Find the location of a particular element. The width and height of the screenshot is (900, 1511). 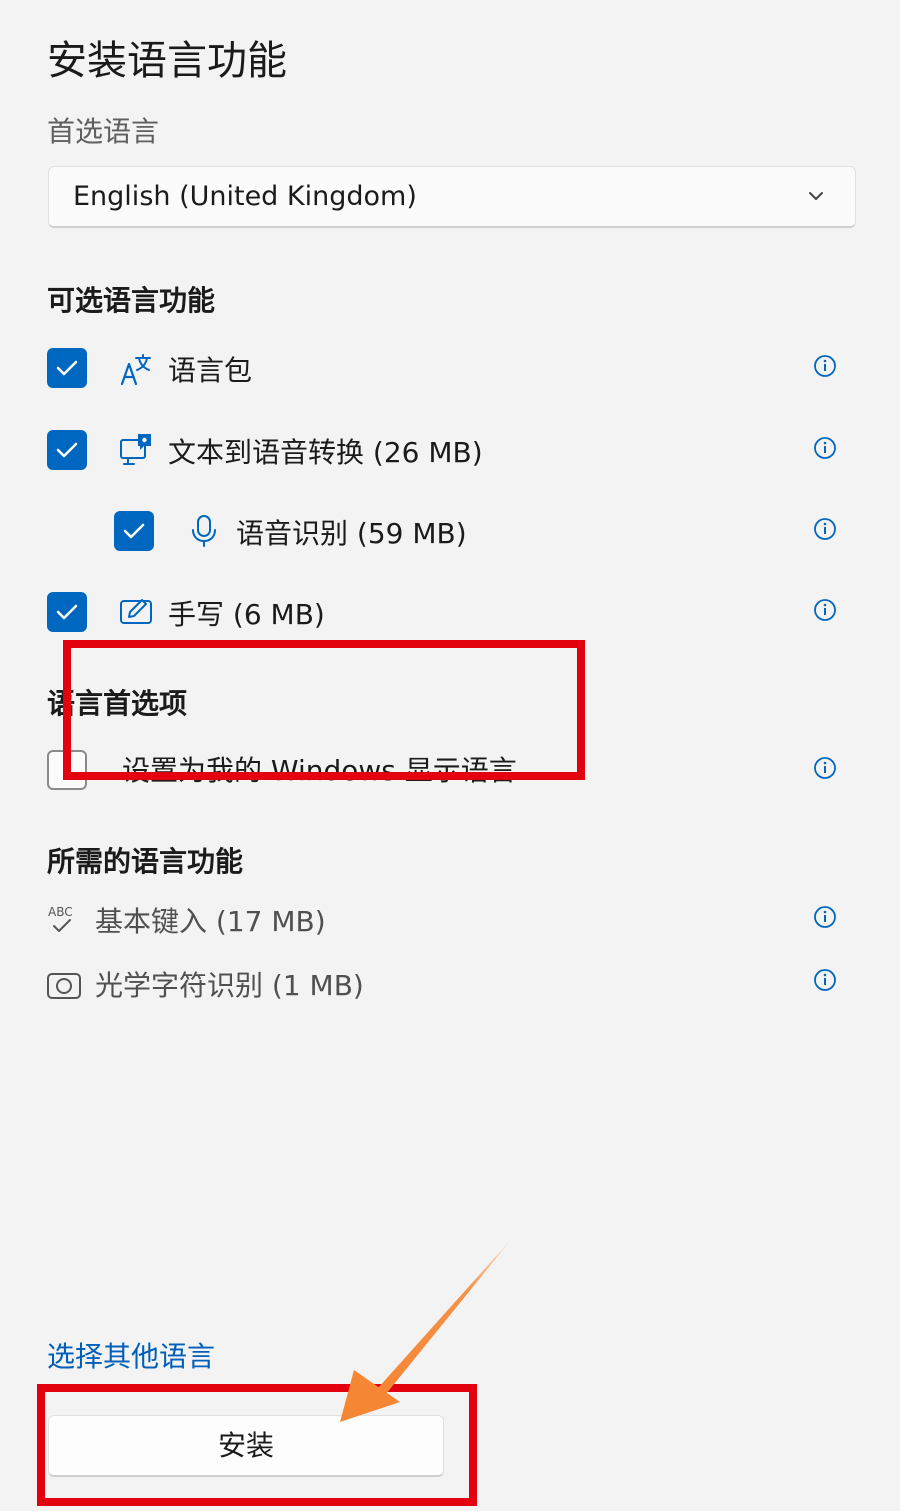

handwriting-label: 手写 (6 MB) is located at coordinates (246, 614).